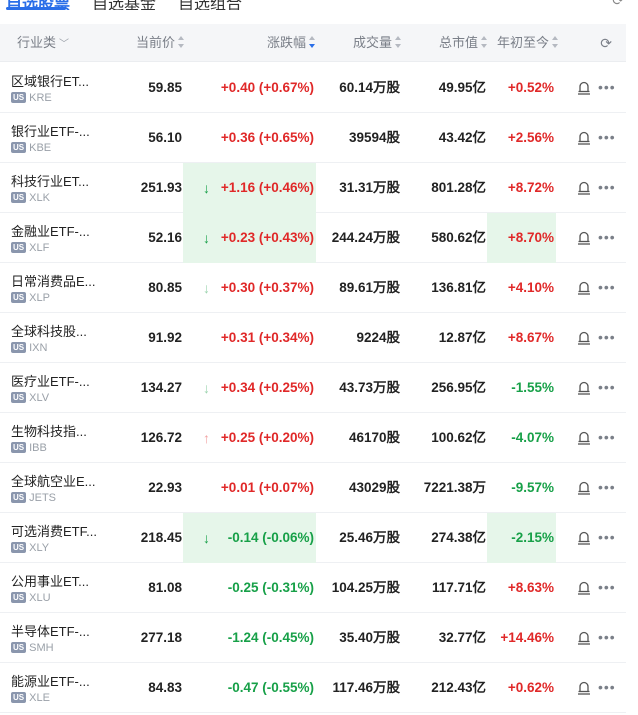 This screenshot has height=715, width=638. I want to click on ticker-symbol: KBE, so click(40, 148).